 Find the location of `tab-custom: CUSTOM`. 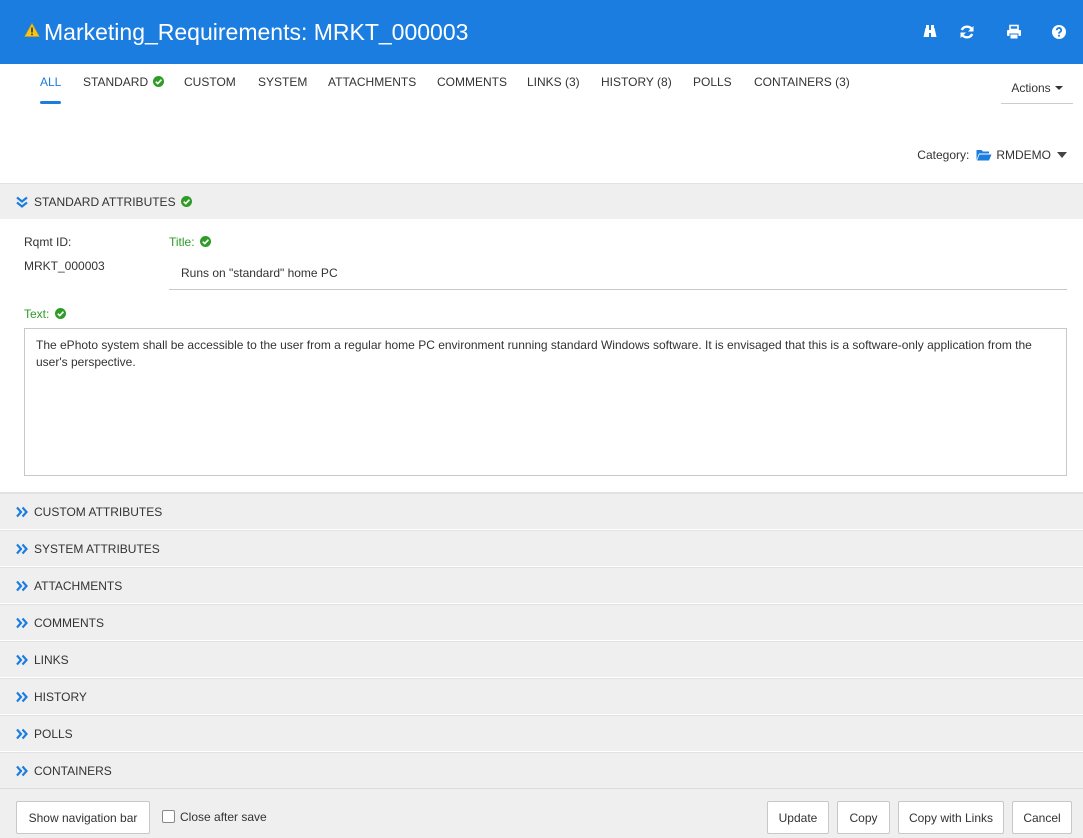

tab-custom: CUSTOM is located at coordinates (210, 82).